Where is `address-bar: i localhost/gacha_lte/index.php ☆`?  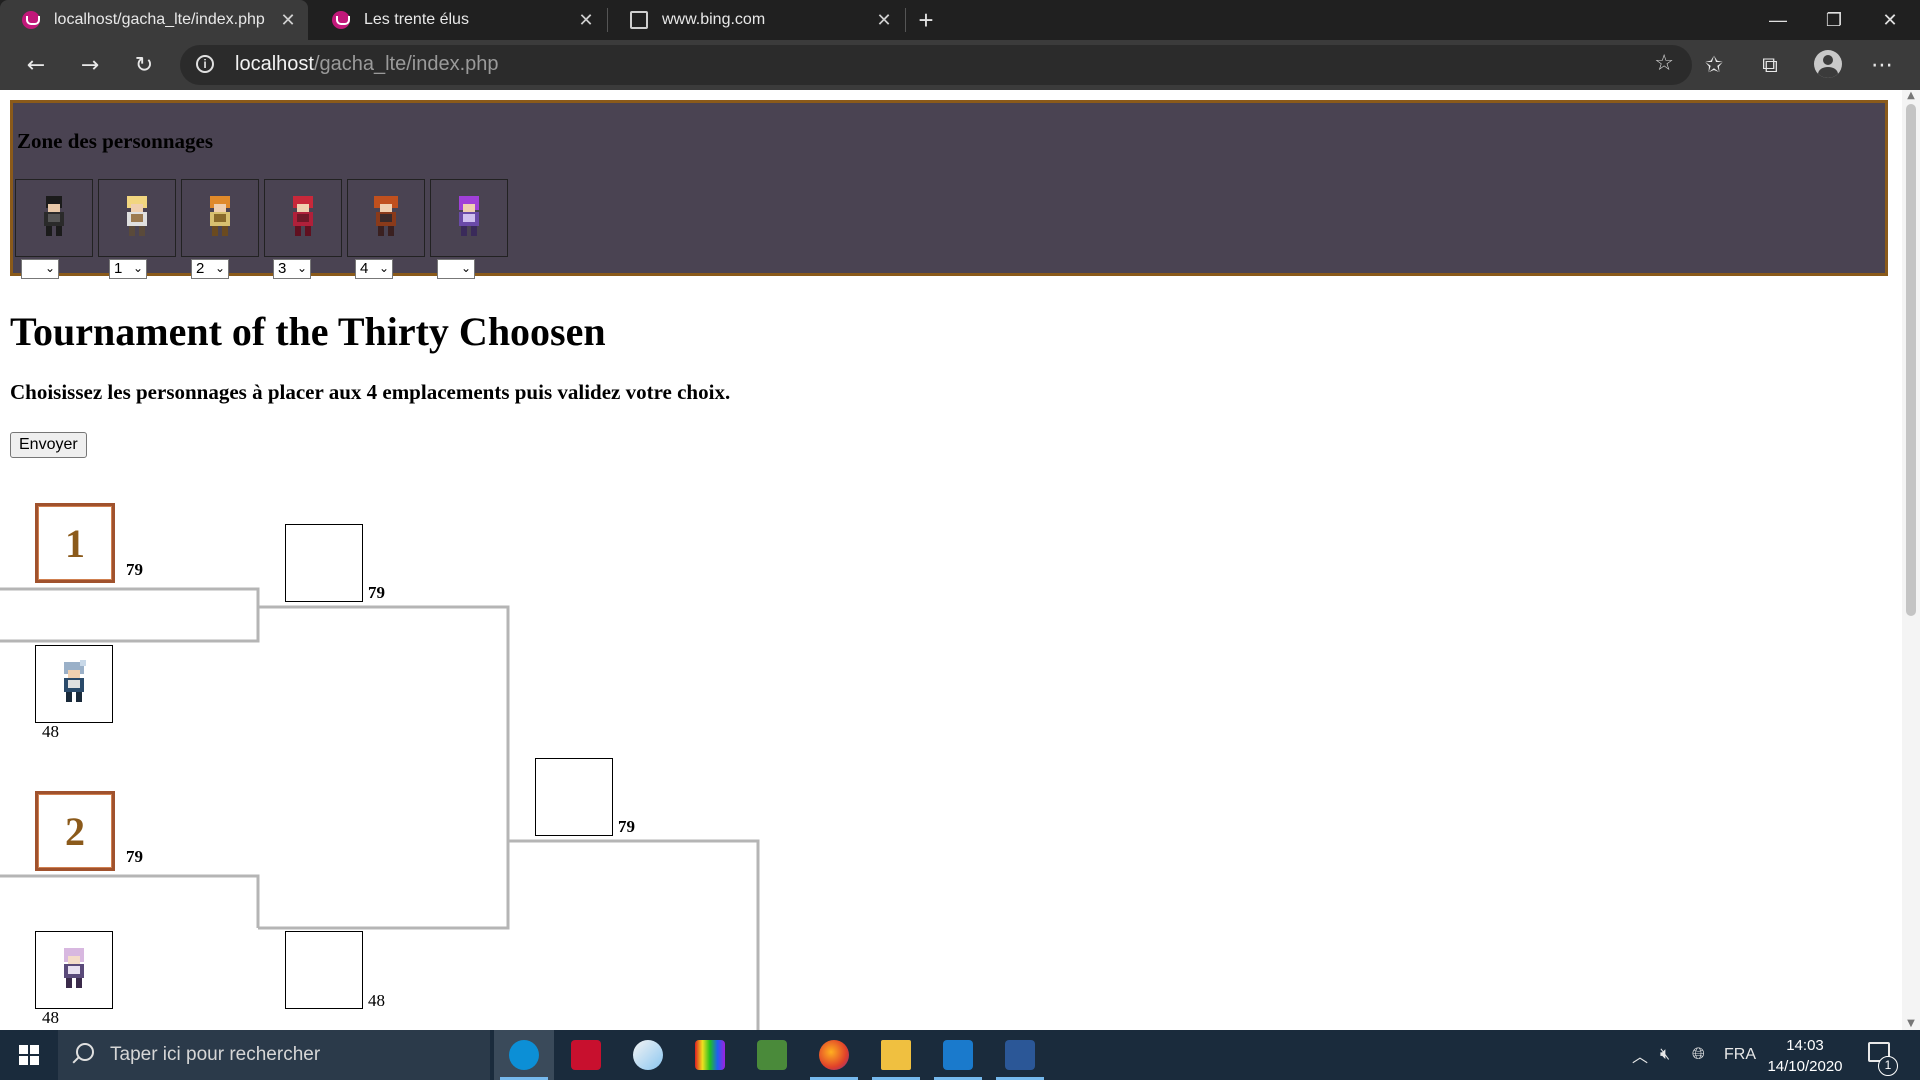 address-bar: i localhost/gacha_lte/index.php ☆ is located at coordinates (936, 65).